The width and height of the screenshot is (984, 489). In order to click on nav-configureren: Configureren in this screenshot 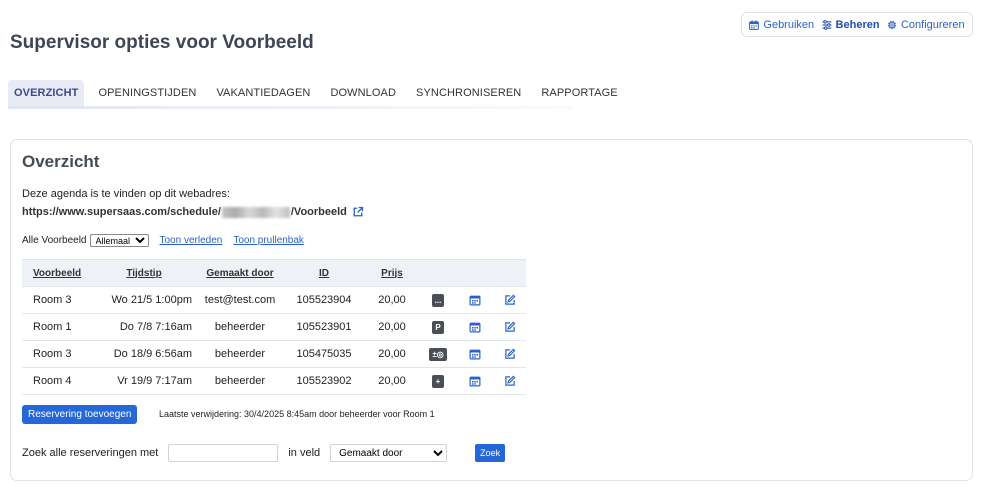, I will do `click(926, 25)`.